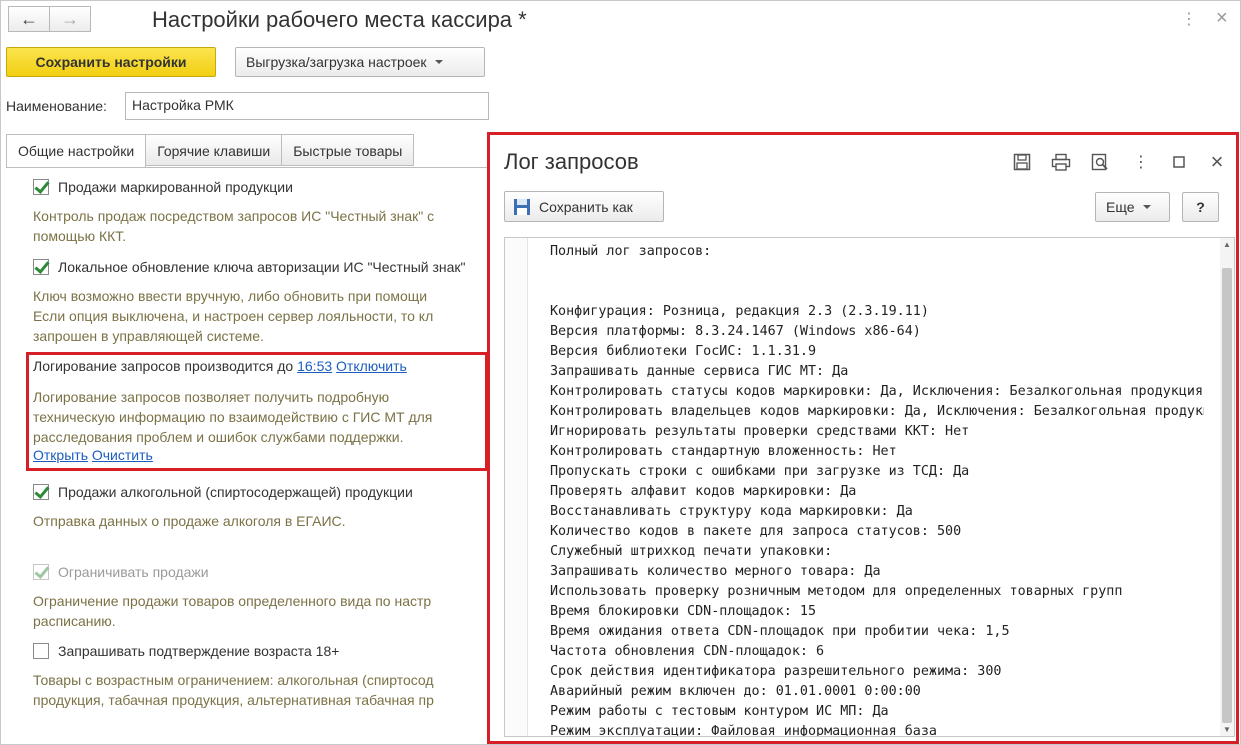 The width and height of the screenshot is (1241, 745). What do you see at coordinates (1227, 495) in the screenshot?
I see `scroll-thumb` at bounding box center [1227, 495].